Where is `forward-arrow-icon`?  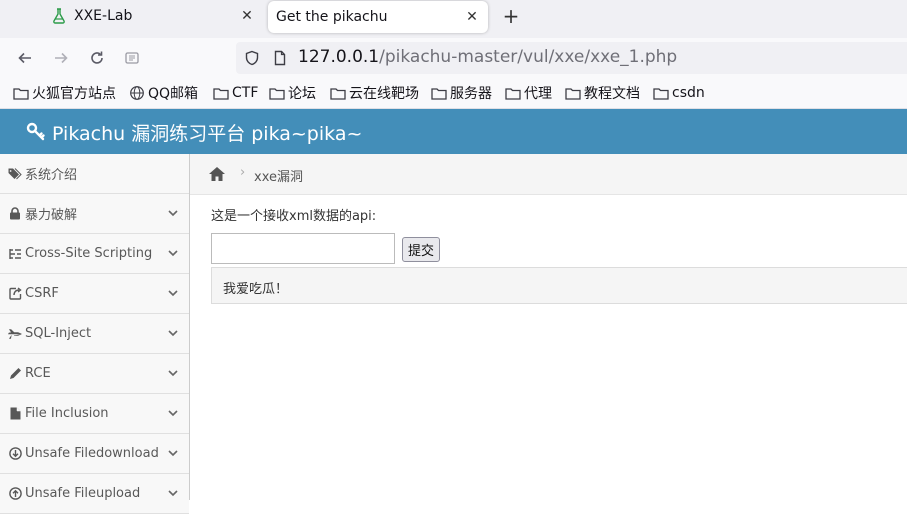
forward-arrow-icon is located at coordinates (61, 58).